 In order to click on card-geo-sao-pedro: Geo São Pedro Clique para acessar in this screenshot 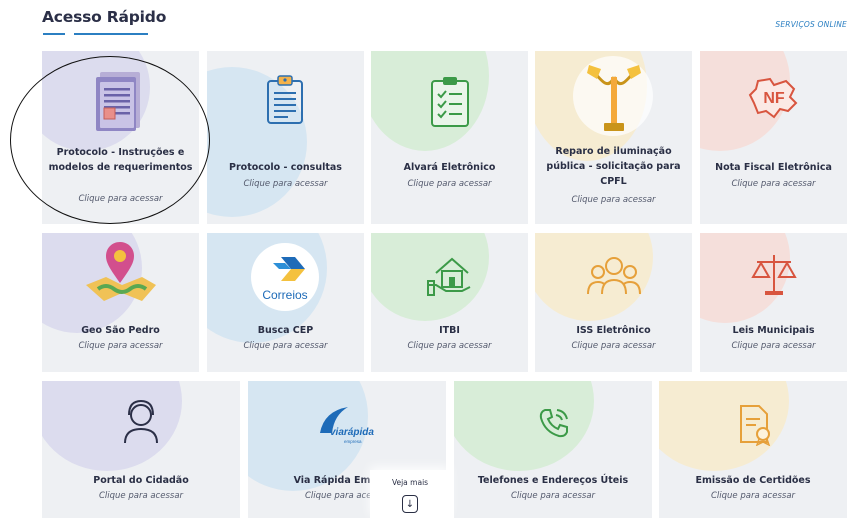, I will do `click(120, 302)`.